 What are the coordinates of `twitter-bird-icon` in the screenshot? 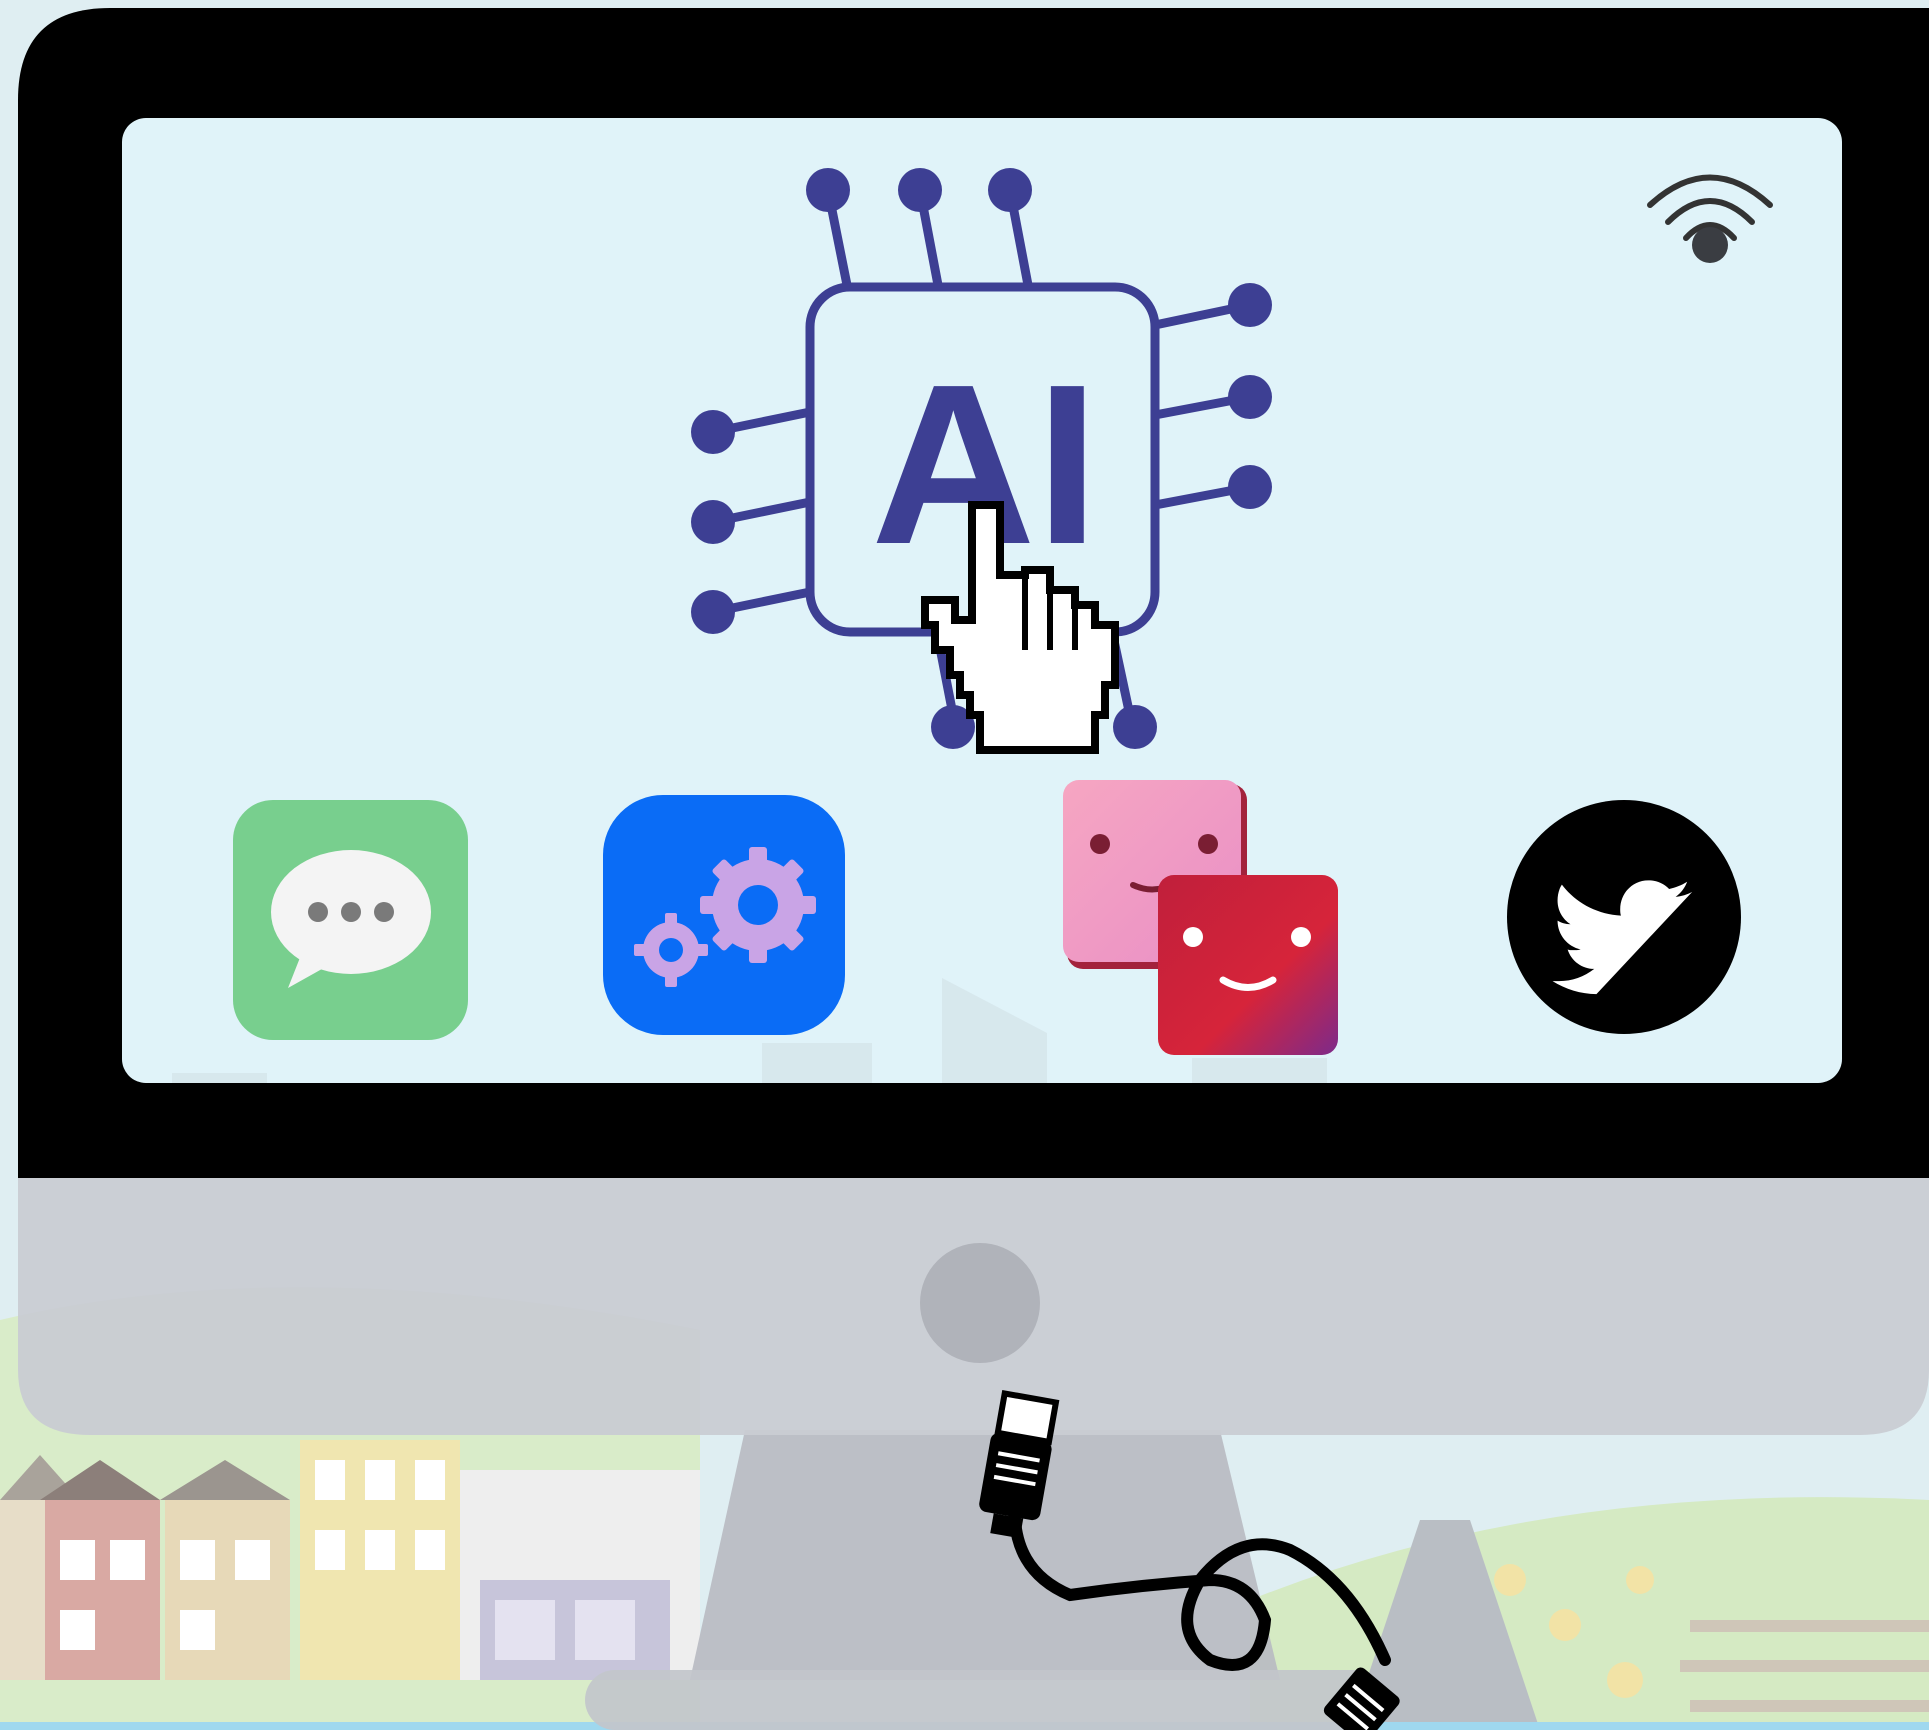 It's located at (1624, 917).